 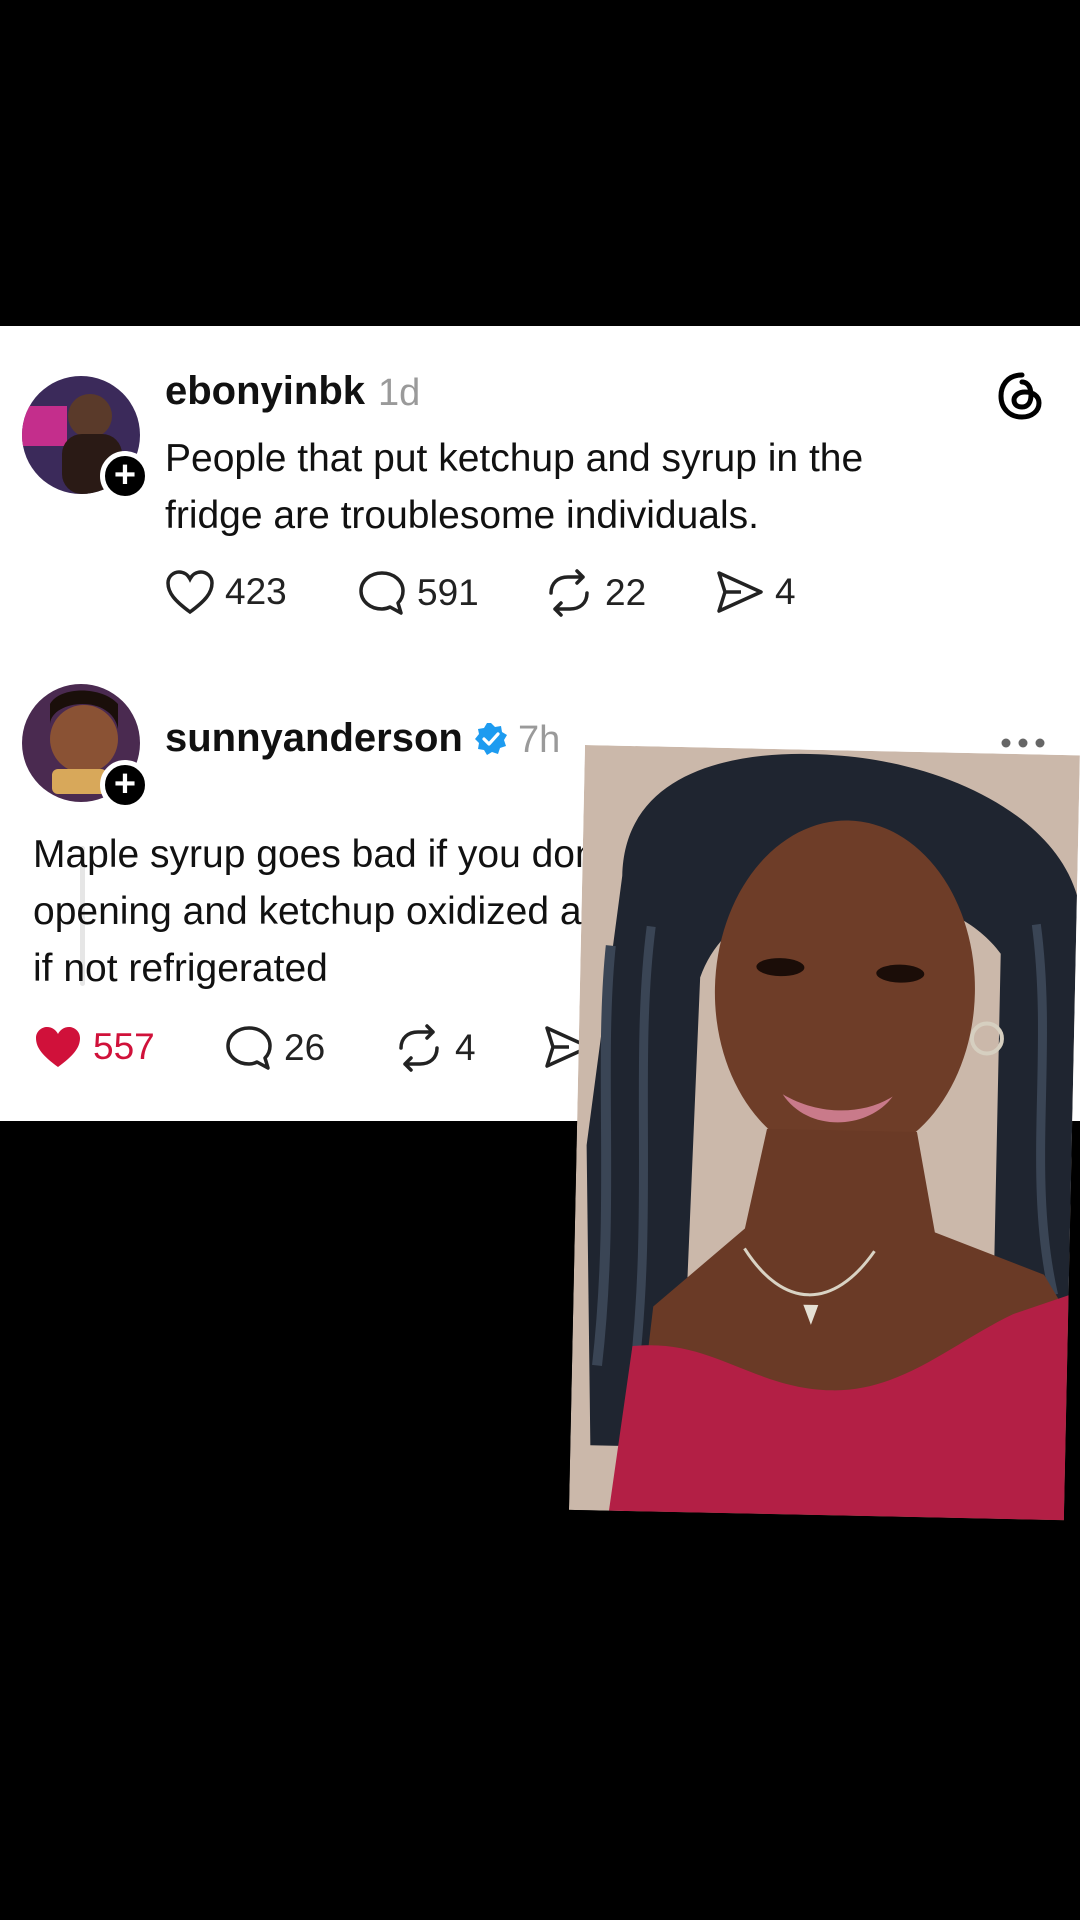 I want to click on post2-repost-button: 4, so click(x=434, y=1048).